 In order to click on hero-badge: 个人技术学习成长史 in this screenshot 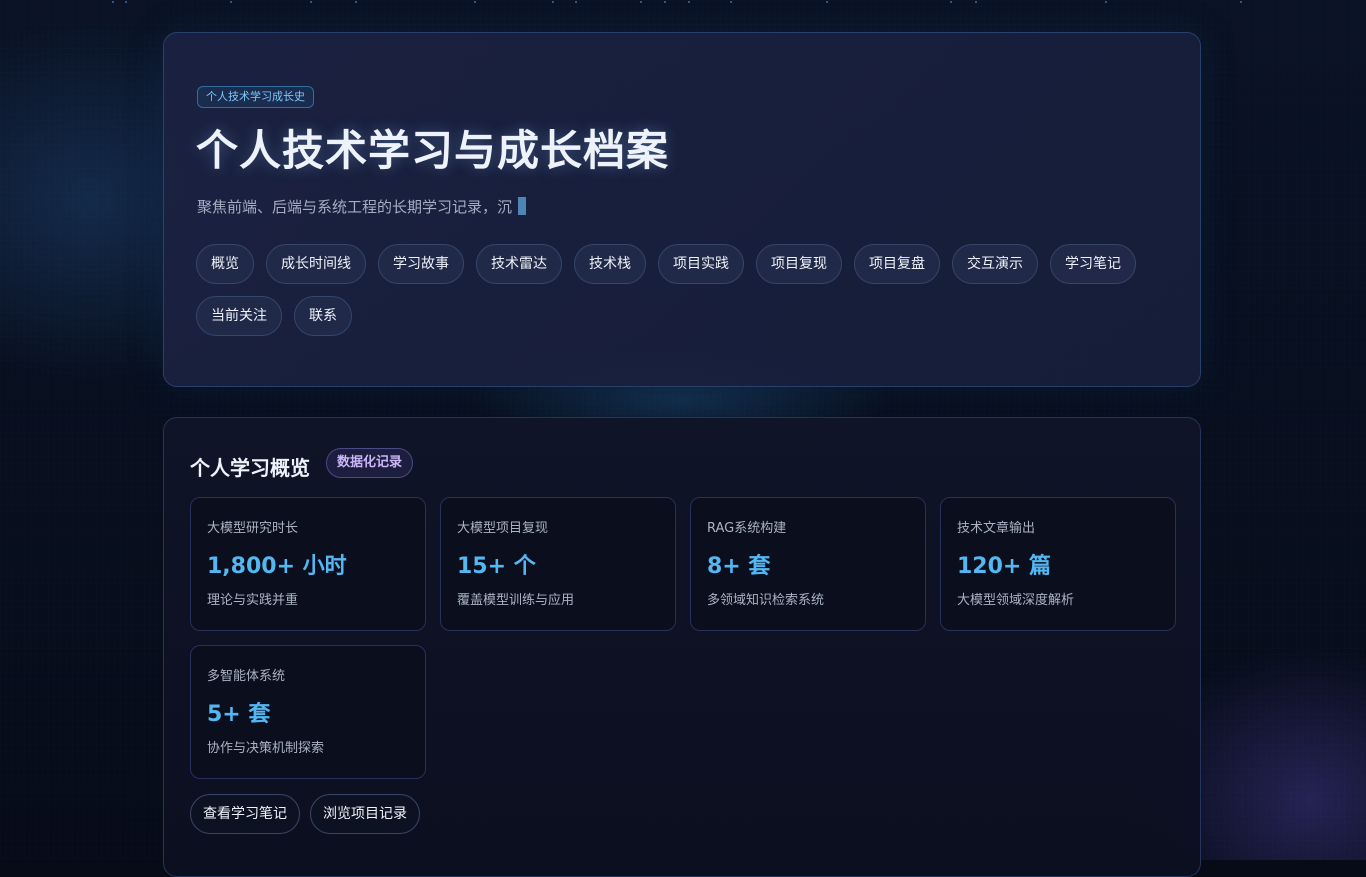, I will do `click(255, 97)`.